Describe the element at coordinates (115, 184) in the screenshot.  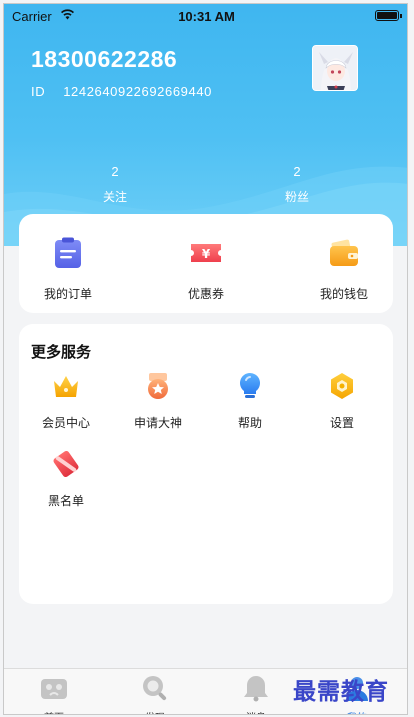
I see `following-stat: 2 关注` at that location.